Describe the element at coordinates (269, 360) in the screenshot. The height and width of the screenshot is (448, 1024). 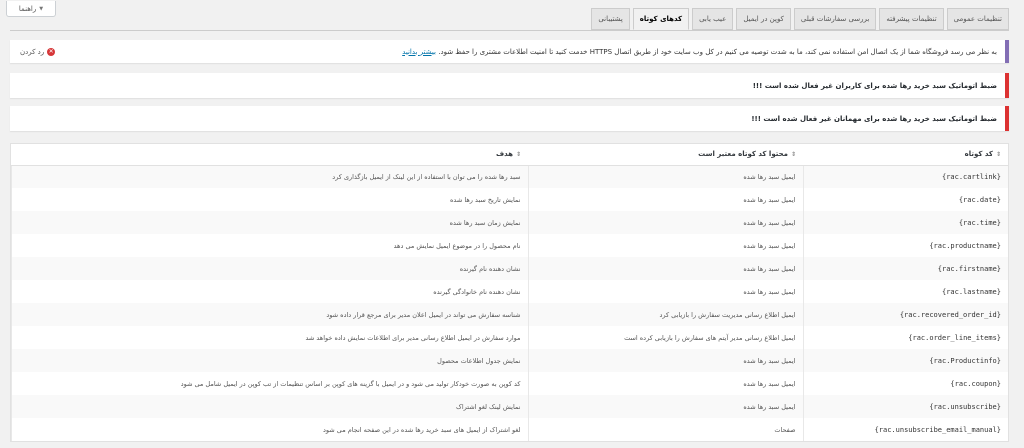
I see `purpose-cell: نمایش جدول اطلاعات محصول` at that location.